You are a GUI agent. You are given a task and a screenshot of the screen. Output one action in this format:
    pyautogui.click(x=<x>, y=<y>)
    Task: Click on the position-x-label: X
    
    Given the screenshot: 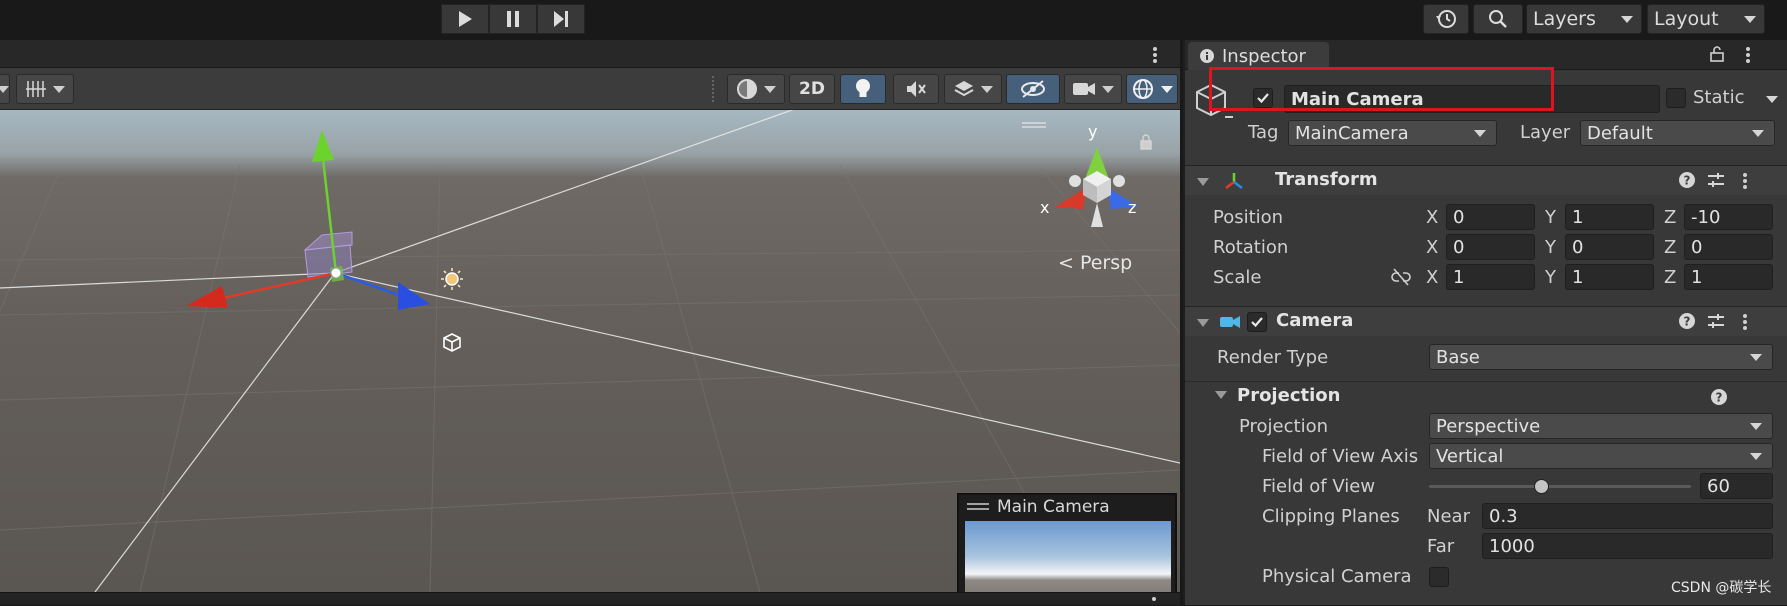 What is the action you would take?
    pyautogui.click(x=1432, y=217)
    